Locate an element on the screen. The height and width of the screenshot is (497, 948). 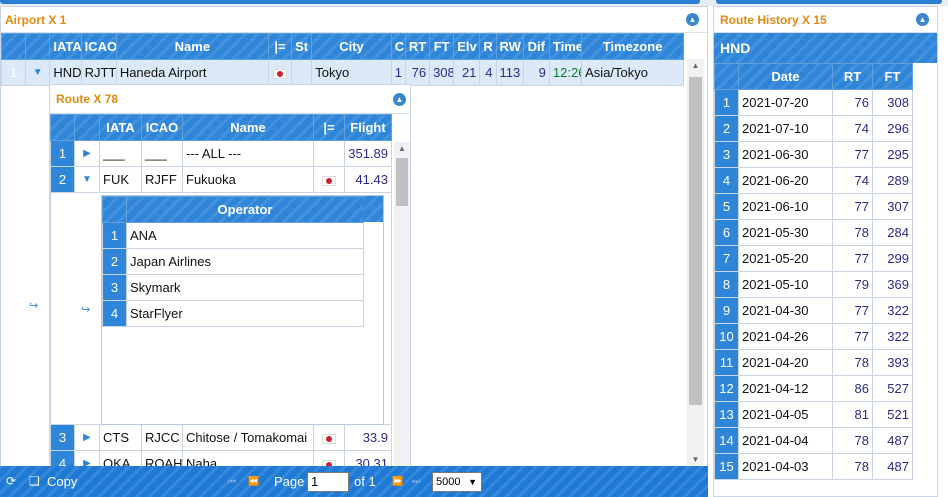
cell-c: 1 is located at coordinates (398, 72).